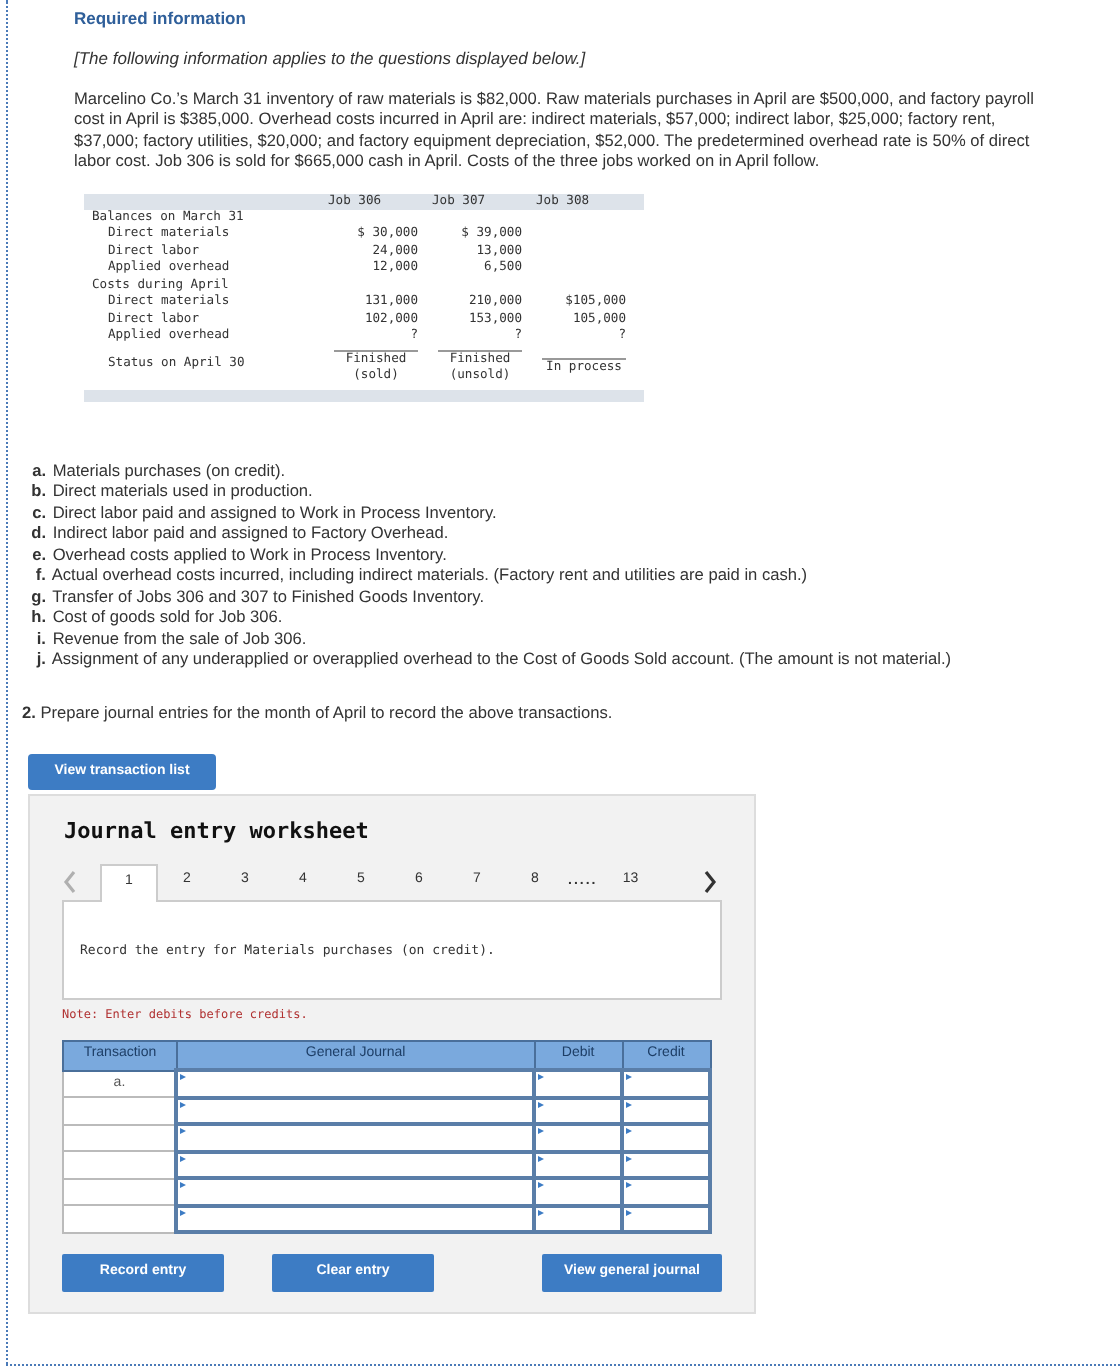 The width and height of the screenshot is (1120, 1372). What do you see at coordinates (318, 711) in the screenshot?
I see `question-text: 2. Prepare journal entries for the month of April to record the above transactions.` at bounding box center [318, 711].